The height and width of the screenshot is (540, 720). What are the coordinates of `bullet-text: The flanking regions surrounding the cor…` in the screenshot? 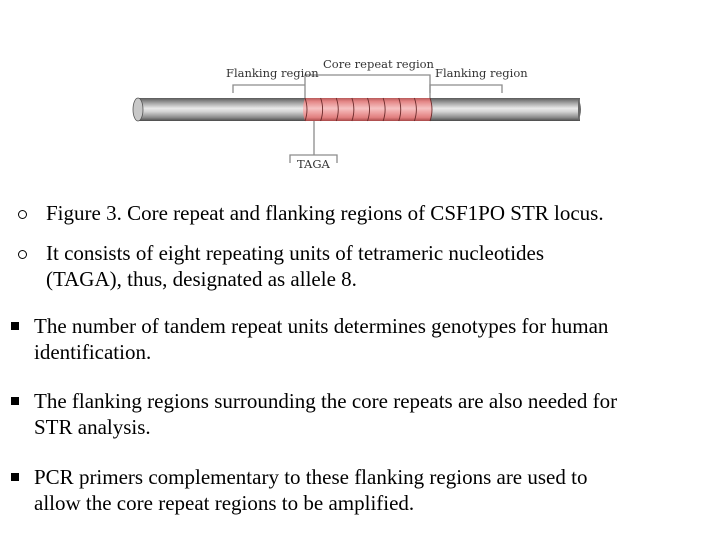 It's located at (326, 414).